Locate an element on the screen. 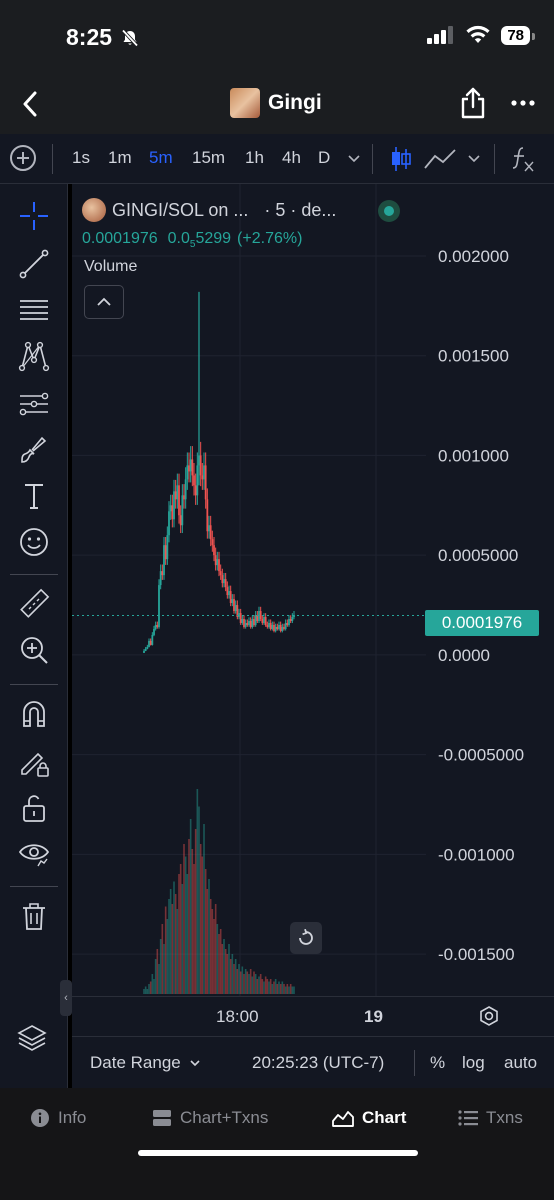 Image resolution: width=554 pixels, height=1200 pixels. tab-chart: Chart is located at coordinates (369, 1118).